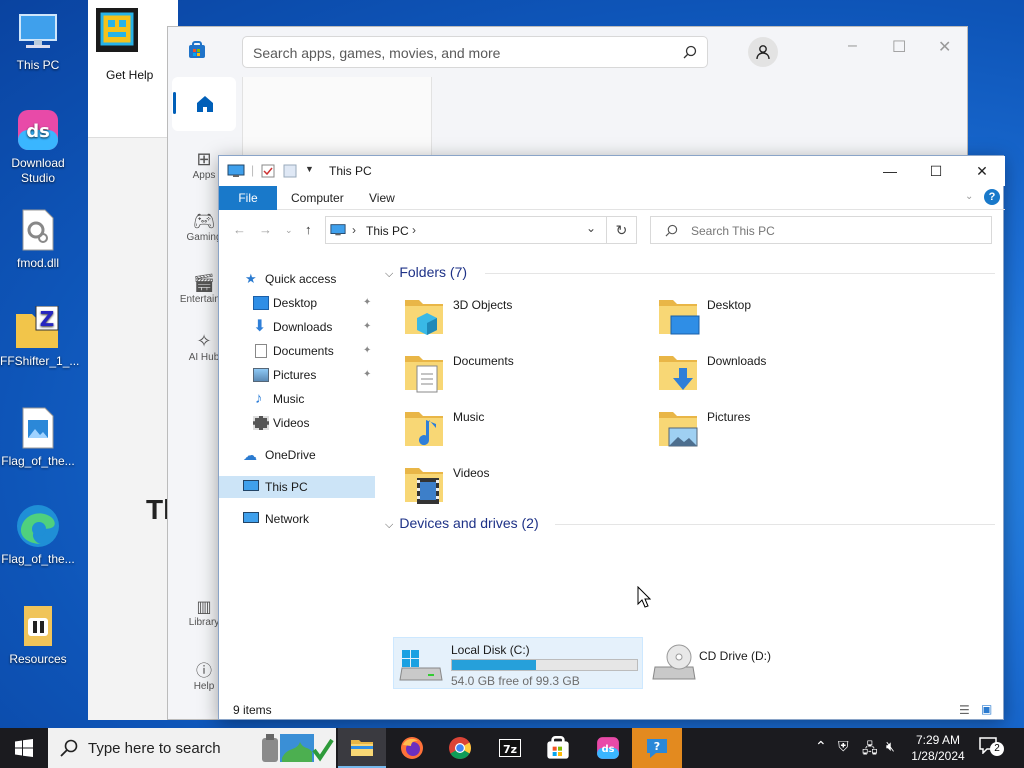 The image size is (1024, 768). What do you see at coordinates (289, 230) in the screenshot?
I see `recent-dropdown-icon: ⌄` at bounding box center [289, 230].